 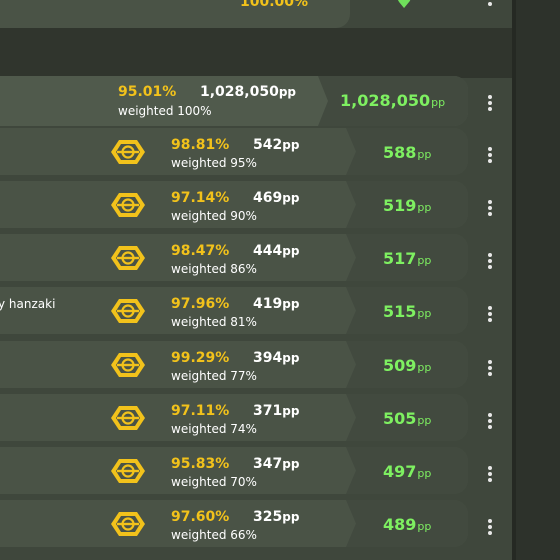 I want to click on accuracy-value: 97.60%, so click(x=200, y=517).